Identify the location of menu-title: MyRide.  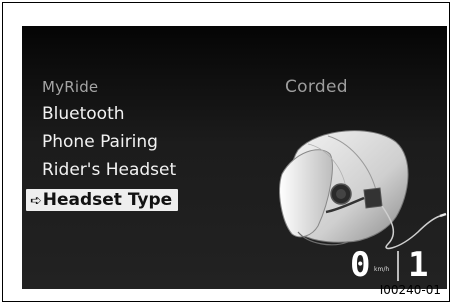
(70, 87).